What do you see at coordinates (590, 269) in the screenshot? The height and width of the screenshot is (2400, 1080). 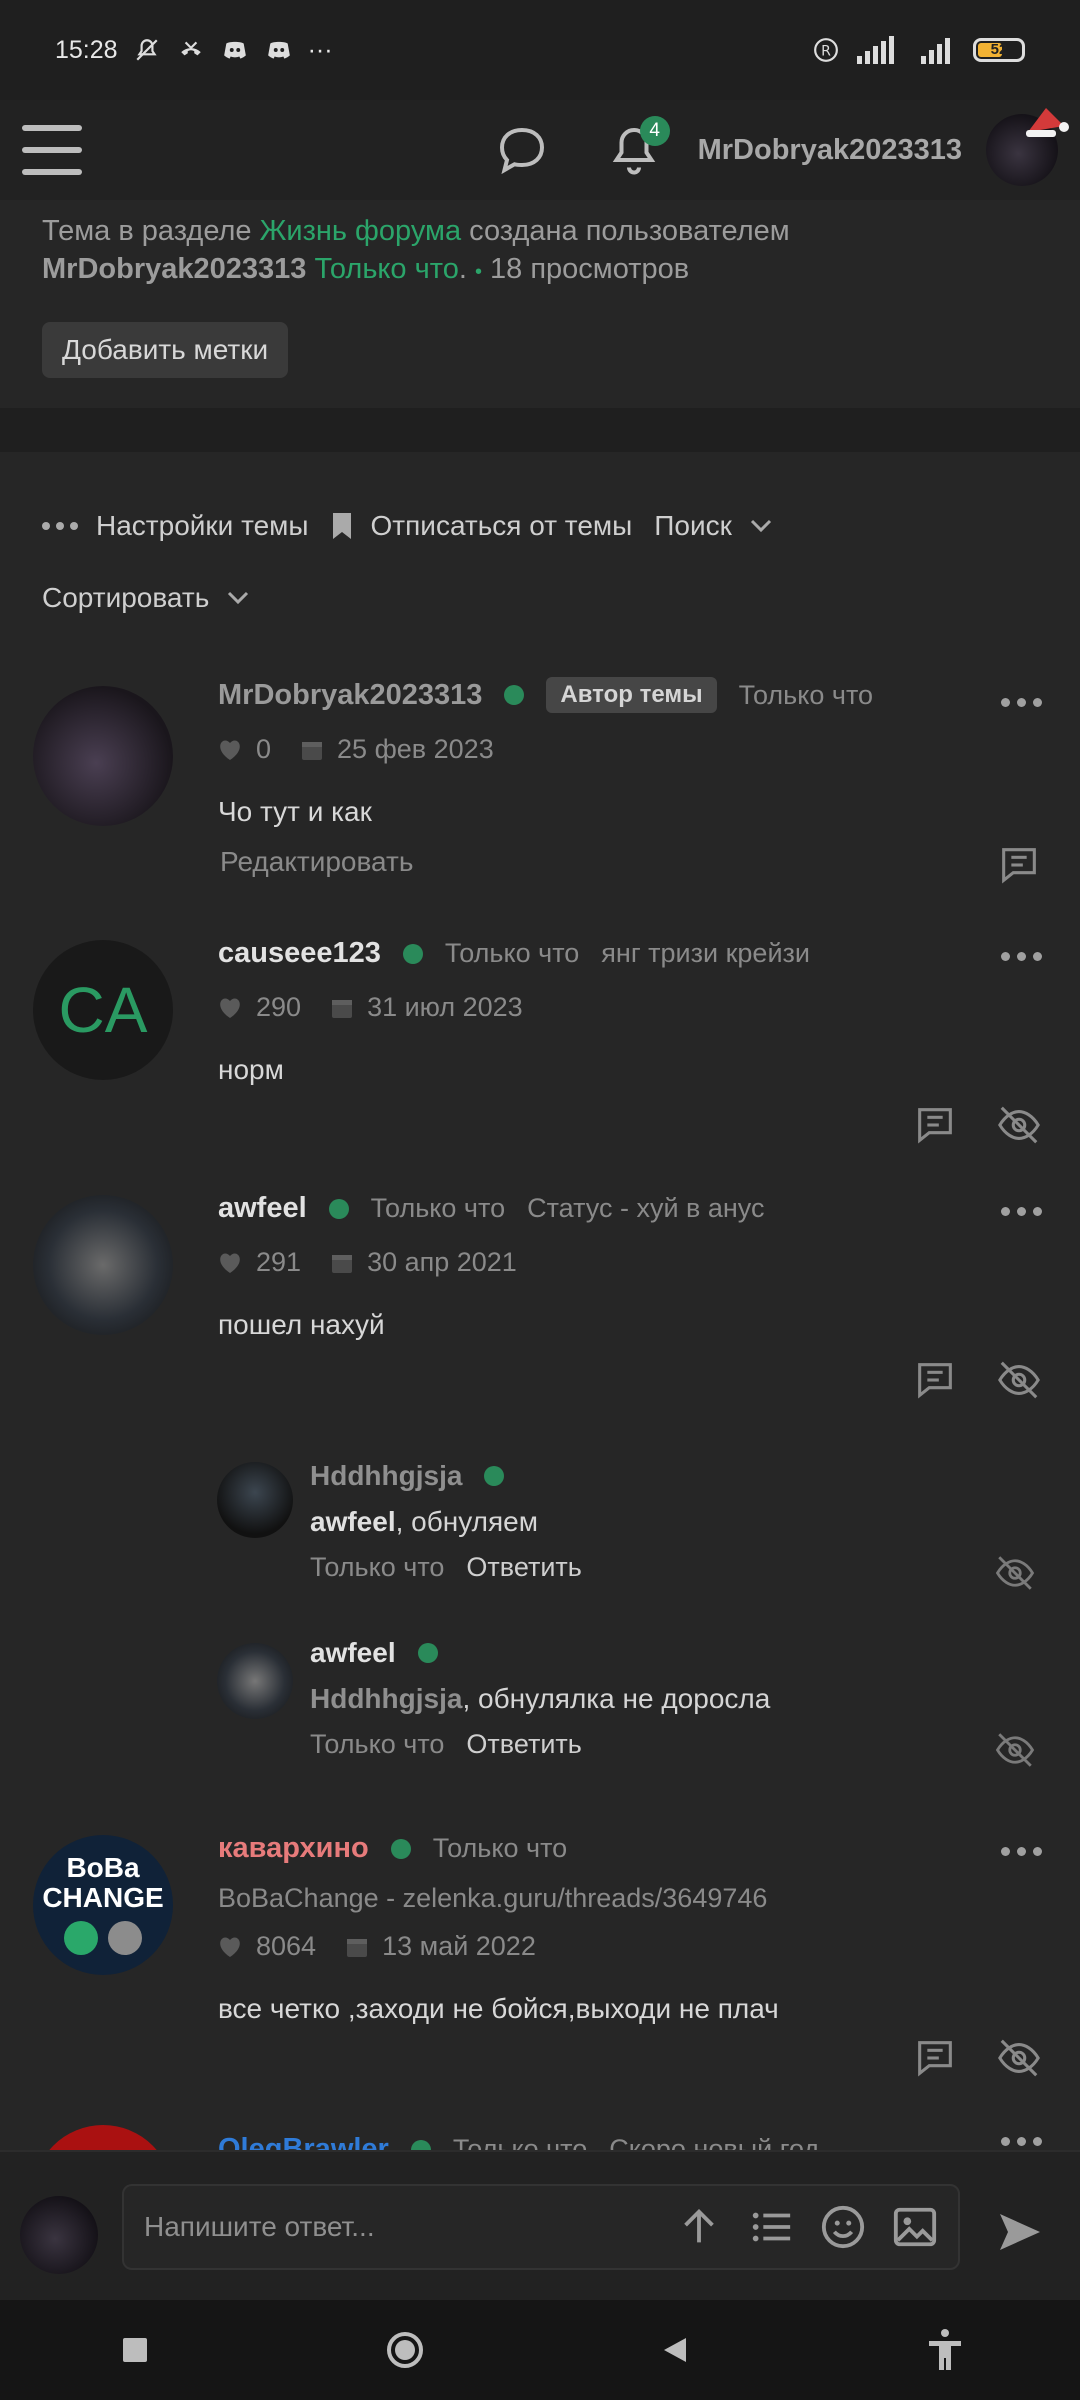 I see `views-count: 18 просмотров` at bounding box center [590, 269].